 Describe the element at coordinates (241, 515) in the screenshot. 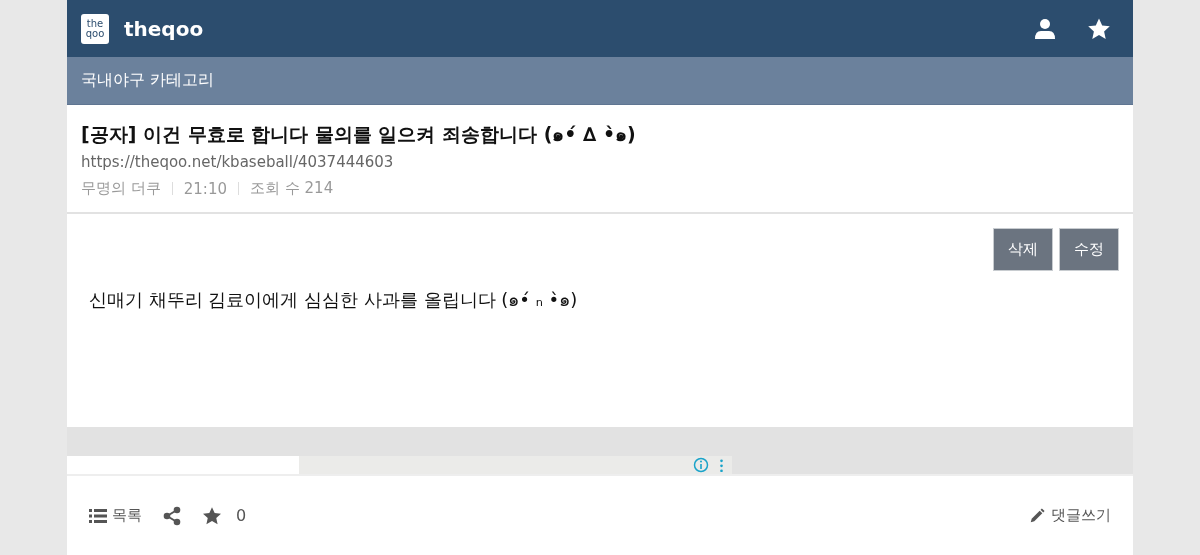

I see `star-count: 0` at that location.